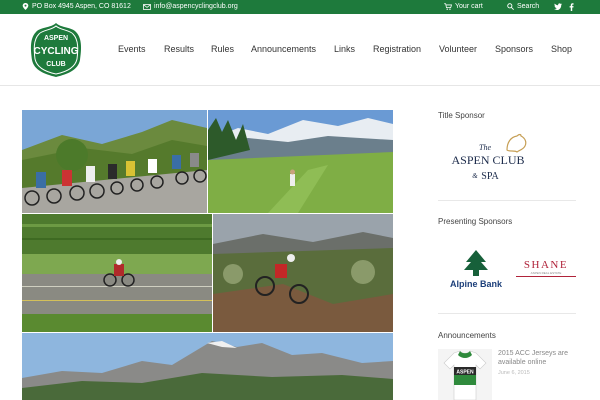 The height and width of the screenshot is (400, 600). Describe the element at coordinates (55, 64) in the screenshot. I see `logo-text-club: CLUB` at that location.